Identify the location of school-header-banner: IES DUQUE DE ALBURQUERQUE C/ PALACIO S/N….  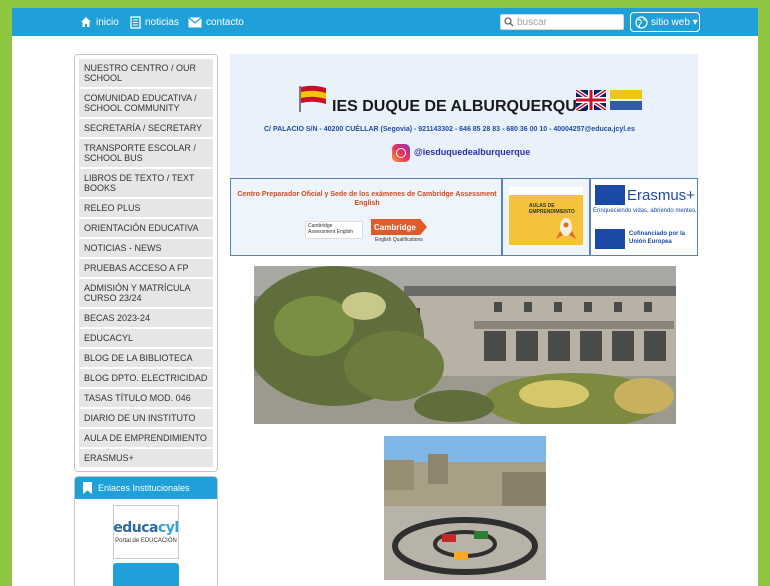
(464, 116).